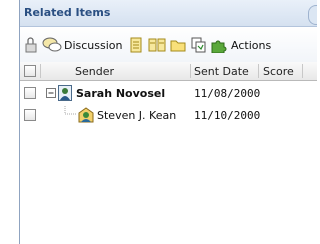  What do you see at coordinates (168, 71) in the screenshot?
I see `table-header: Sender Sent Date Score` at bounding box center [168, 71].